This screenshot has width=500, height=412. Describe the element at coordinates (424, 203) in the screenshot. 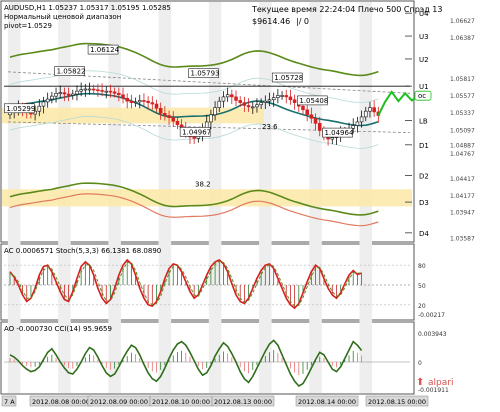

I see `level-label-d3: D3` at that location.